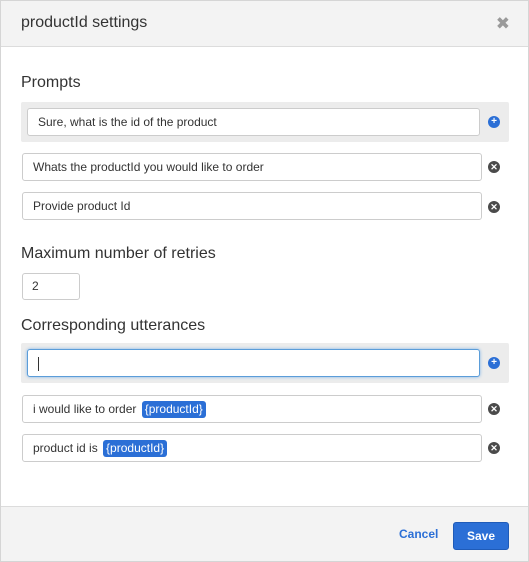 The image size is (529, 562). Describe the element at coordinates (264, 533) in the screenshot. I see `dialog-footer: Cancel Save` at that location.